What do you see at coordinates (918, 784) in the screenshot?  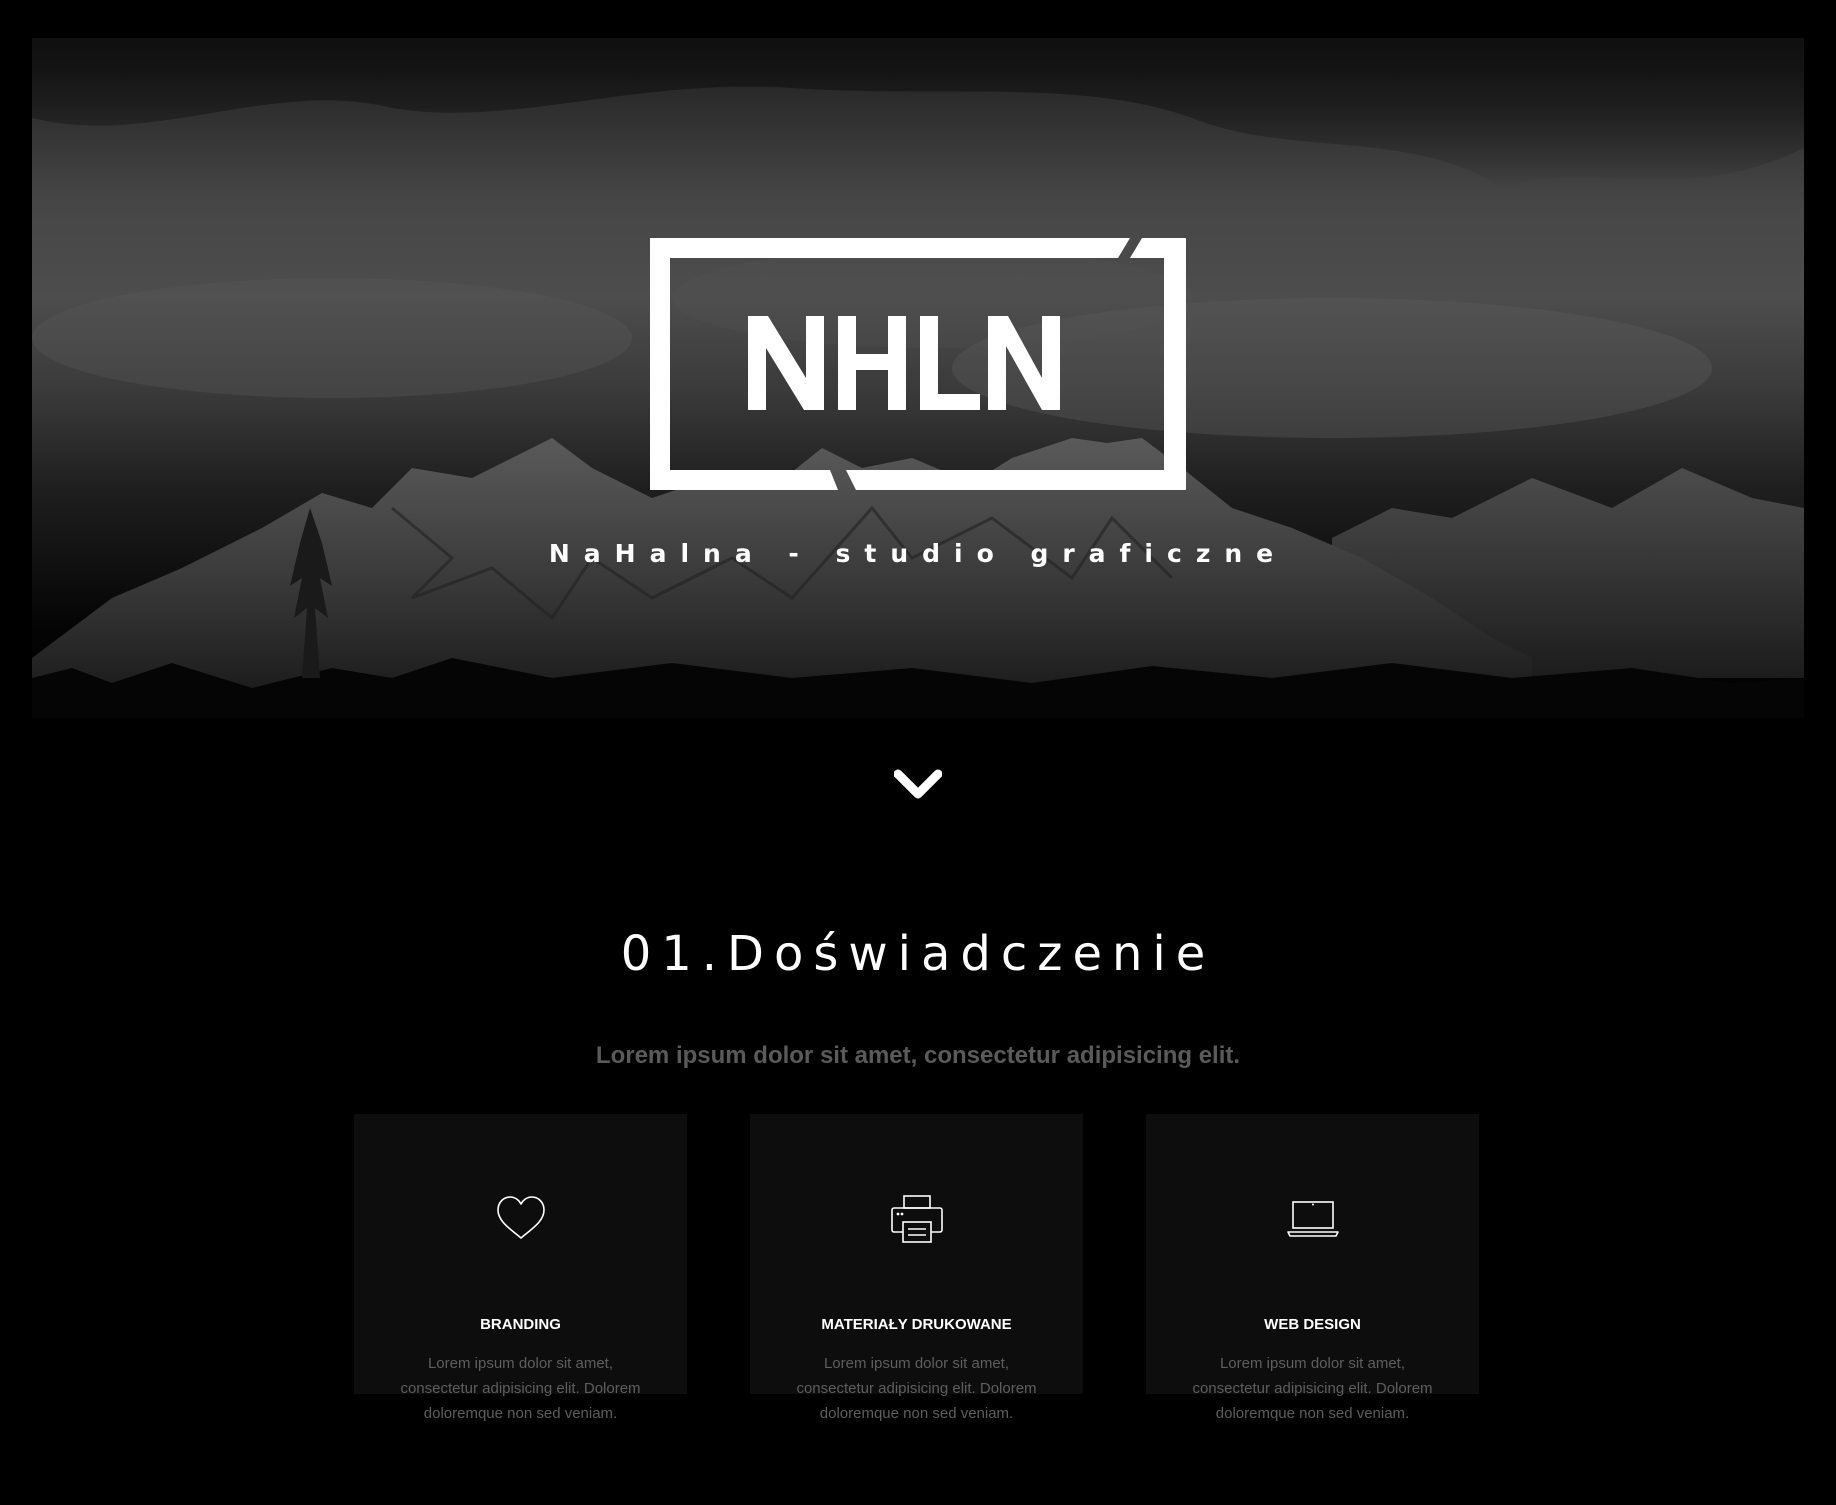 I see `chevron-down-icon` at bounding box center [918, 784].